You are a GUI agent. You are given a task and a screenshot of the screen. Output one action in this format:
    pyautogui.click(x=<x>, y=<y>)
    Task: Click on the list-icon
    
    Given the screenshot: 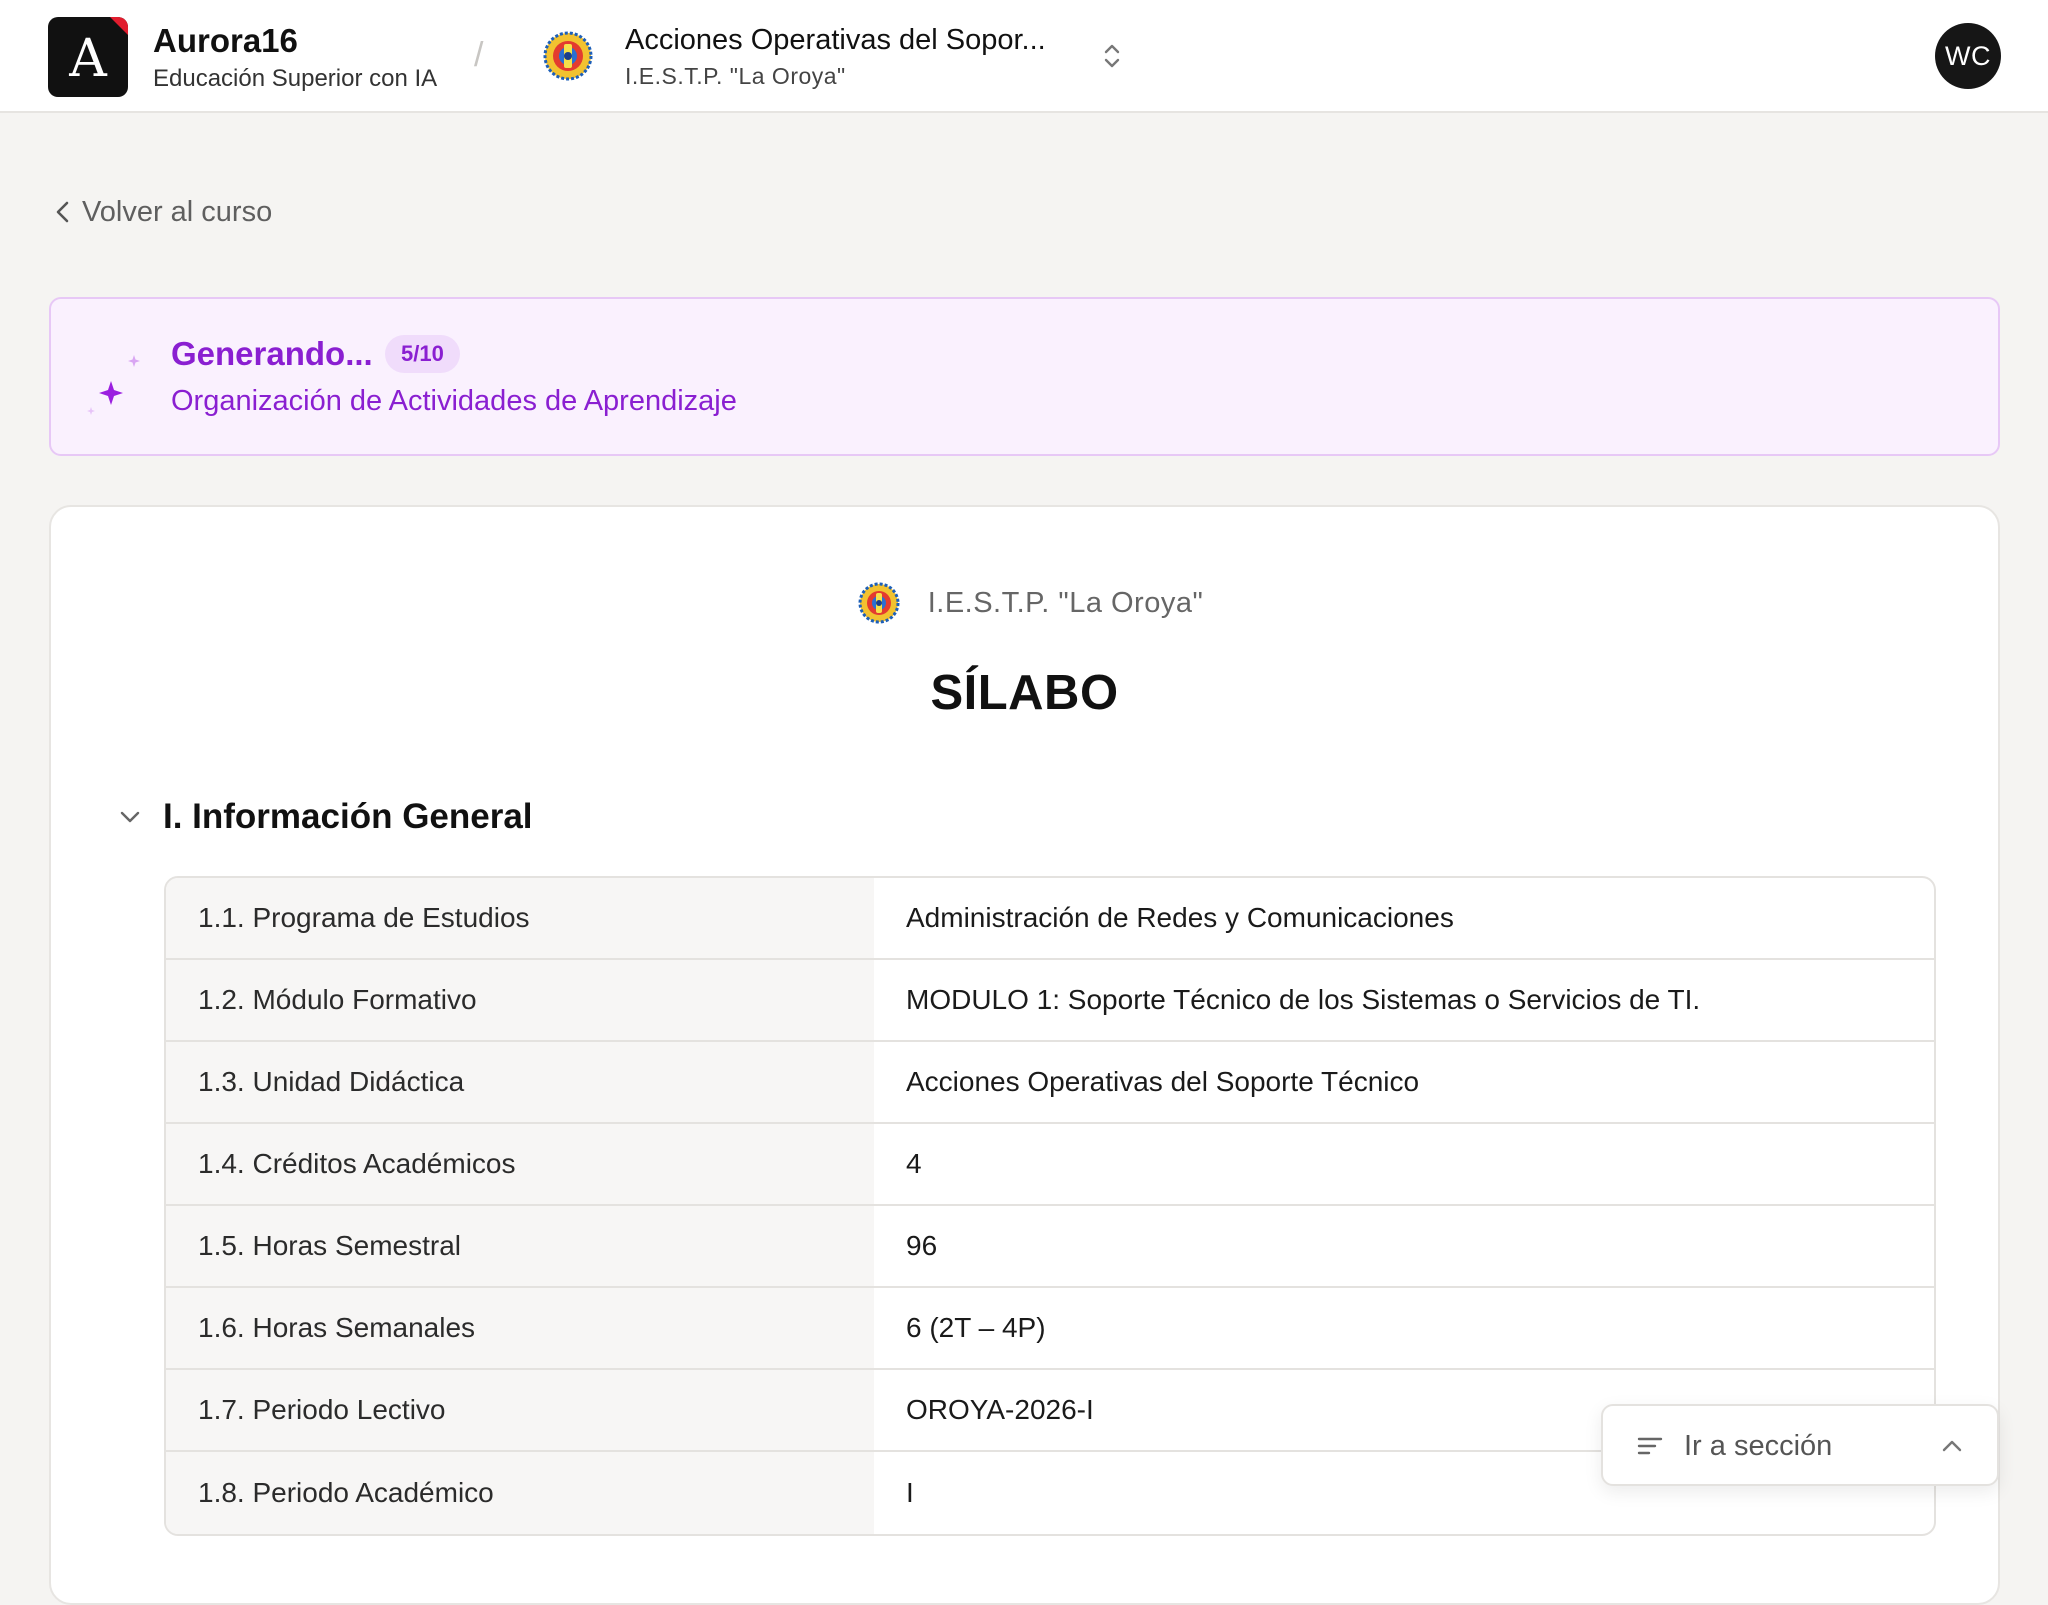 What is the action you would take?
    pyautogui.click(x=1650, y=1446)
    